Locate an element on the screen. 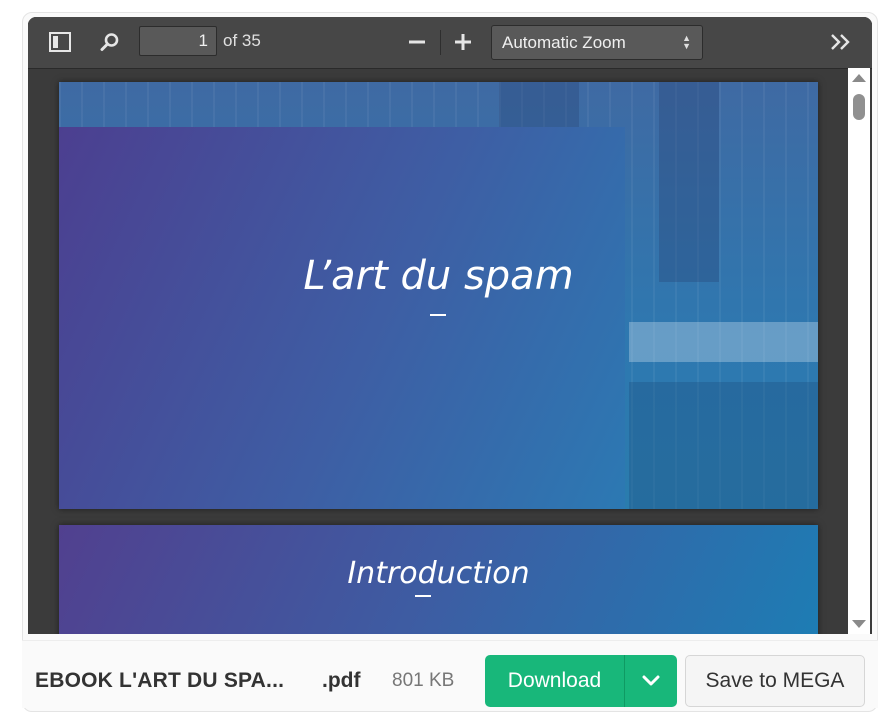 Image resolution: width=890 pixels, height=712 pixels. page-2-title: Introduction is located at coordinates (438, 573).